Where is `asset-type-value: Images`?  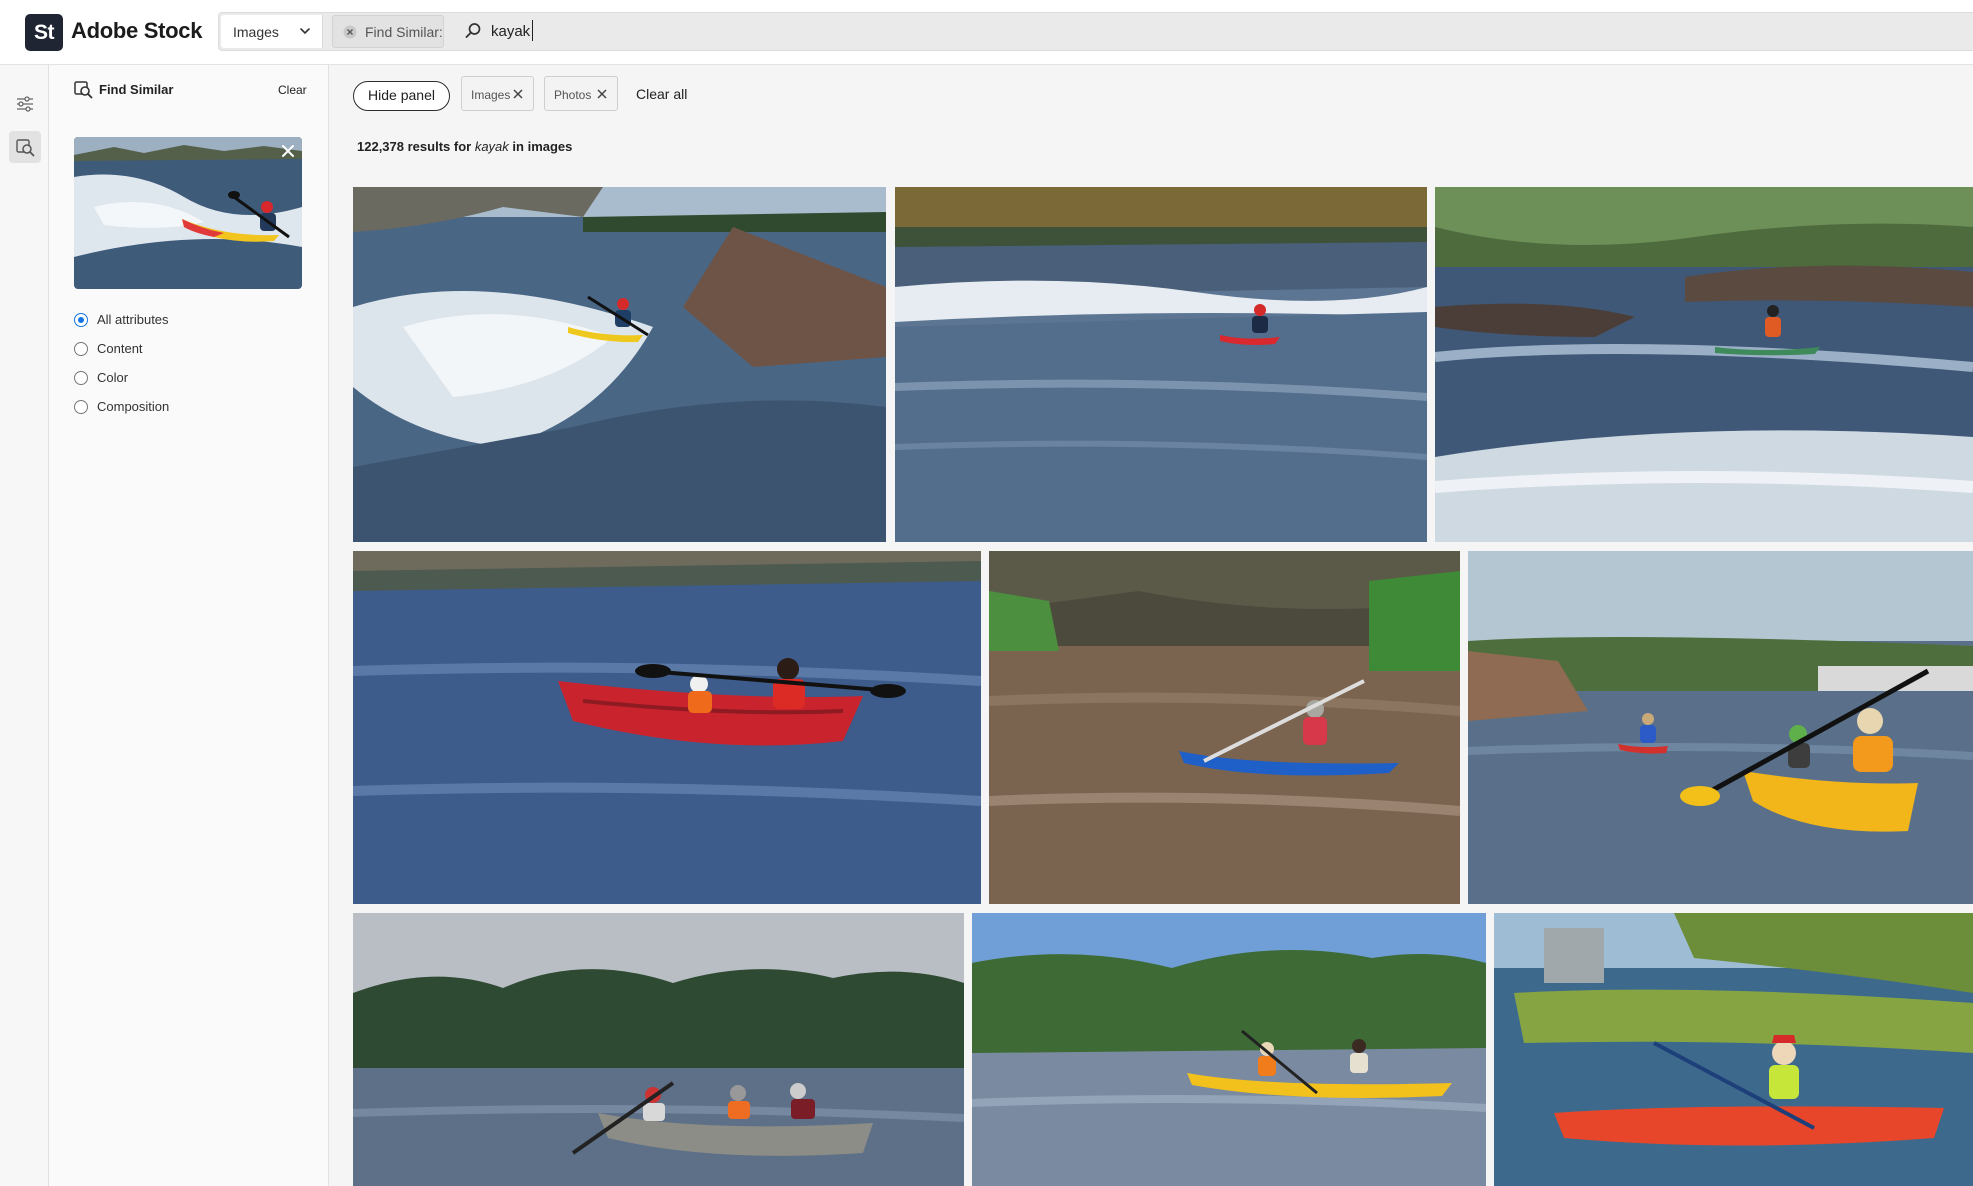
asset-type-value: Images is located at coordinates (256, 32).